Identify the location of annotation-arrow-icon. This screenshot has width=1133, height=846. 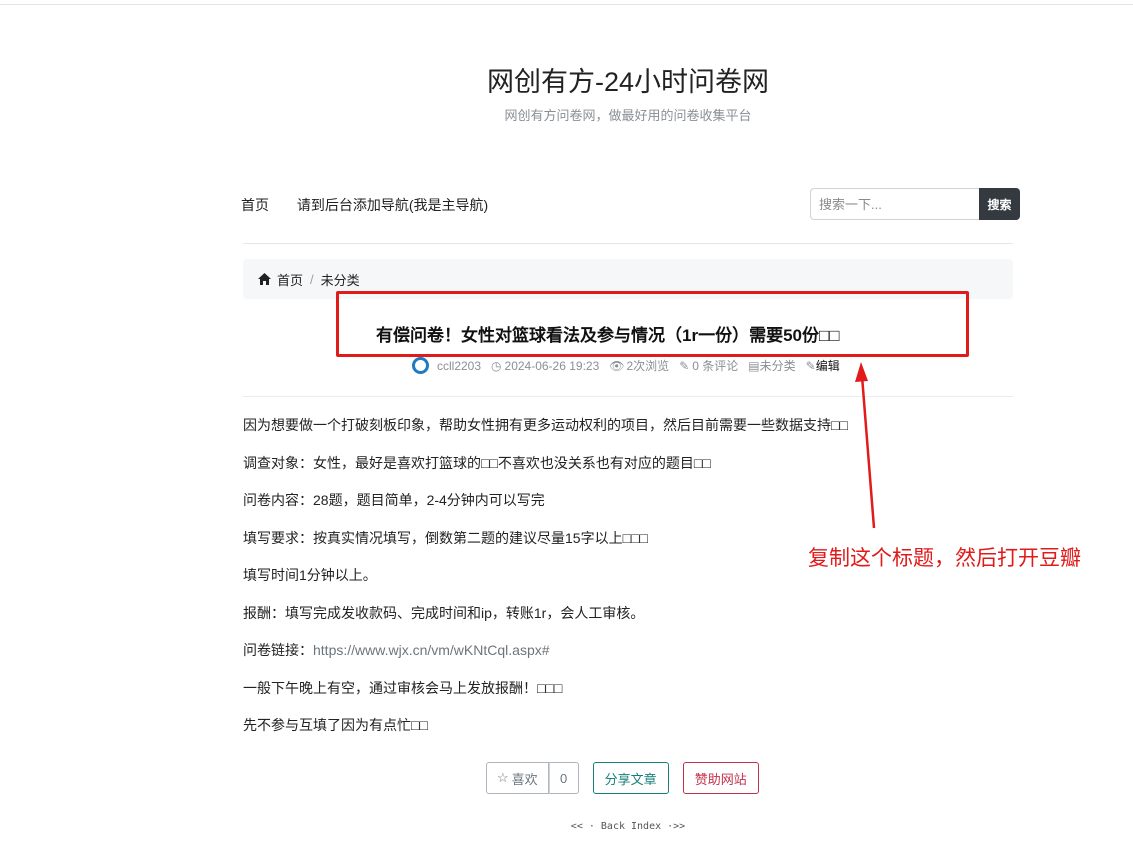
(865, 445).